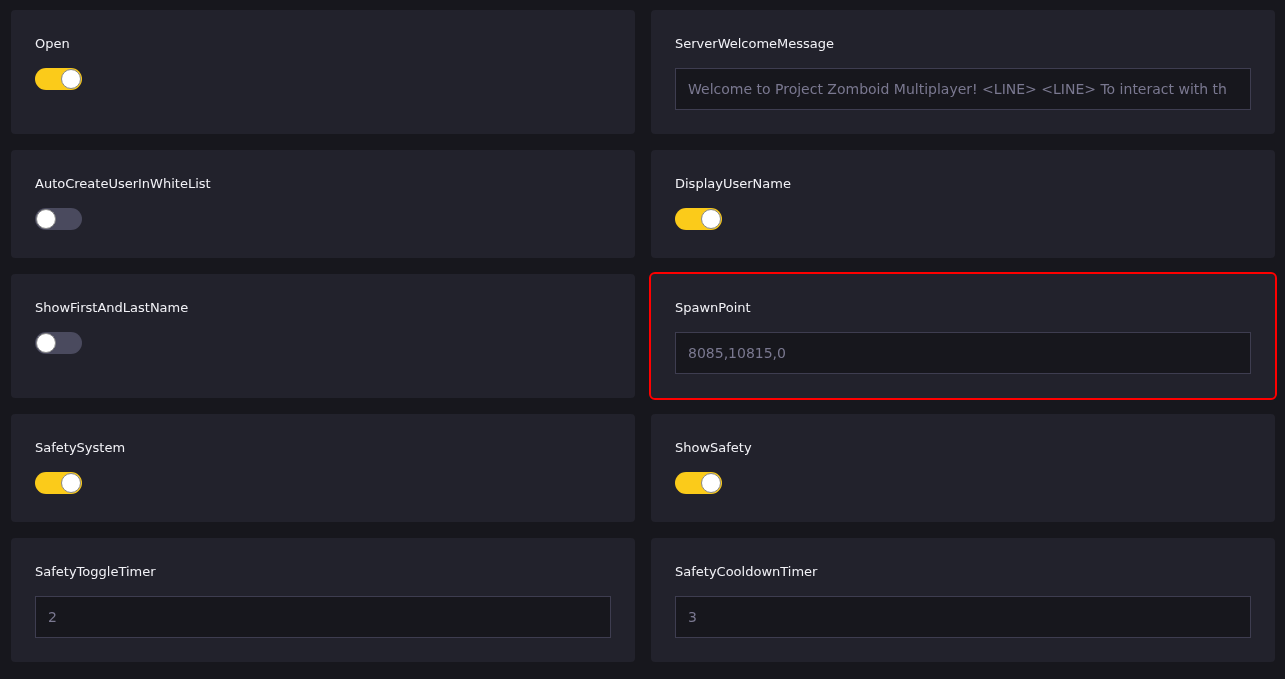 This screenshot has width=1285, height=679. Describe the element at coordinates (755, 44) in the screenshot. I see `setting-label: ServerWelcomeMessage` at that location.